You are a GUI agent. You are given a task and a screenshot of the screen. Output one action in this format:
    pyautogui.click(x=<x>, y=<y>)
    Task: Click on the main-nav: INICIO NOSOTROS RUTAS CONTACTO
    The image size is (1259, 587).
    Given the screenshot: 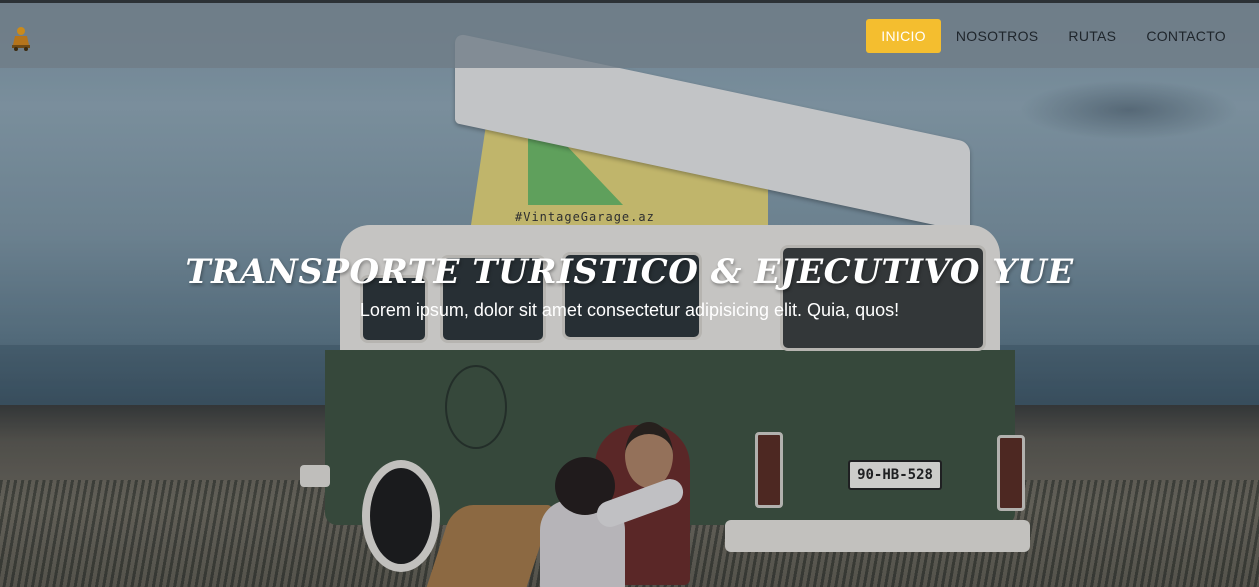 What is the action you would take?
    pyautogui.click(x=1053, y=36)
    